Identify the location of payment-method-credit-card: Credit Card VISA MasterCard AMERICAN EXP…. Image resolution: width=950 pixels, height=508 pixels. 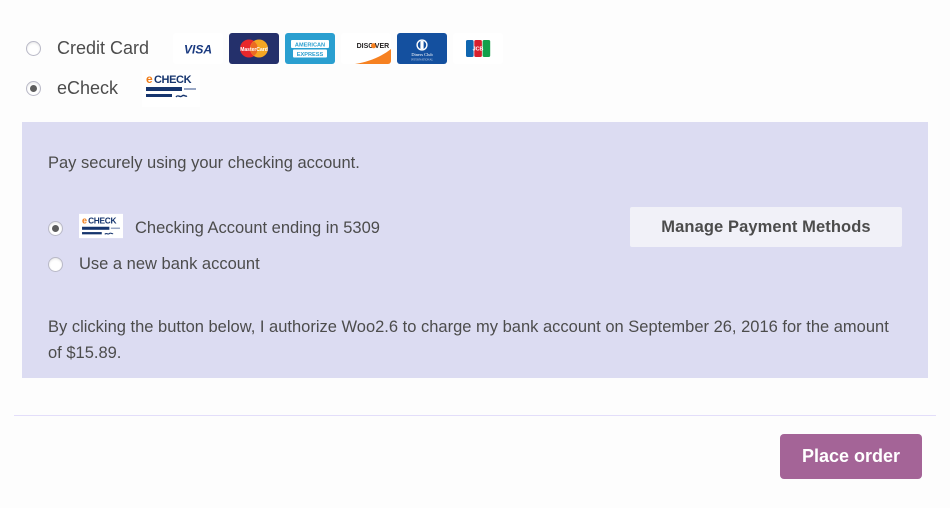
(475, 48).